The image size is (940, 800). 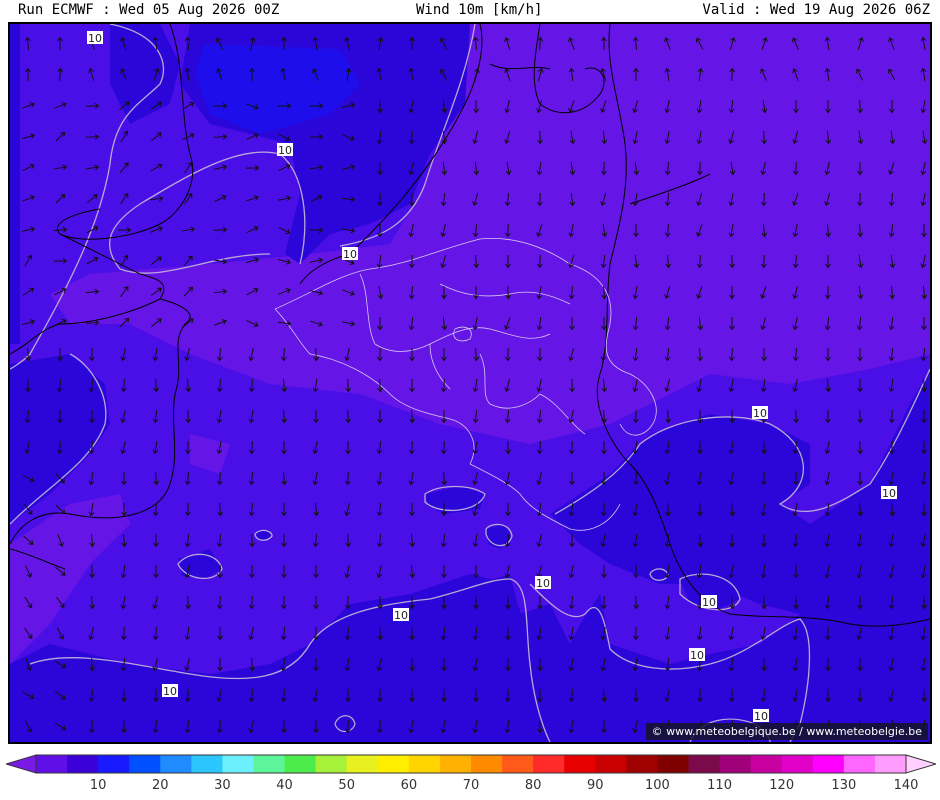 What do you see at coordinates (816, 10) in the screenshot?
I see `valid-label: Valid : Wed 19 Aug 2026 06Z` at bounding box center [816, 10].